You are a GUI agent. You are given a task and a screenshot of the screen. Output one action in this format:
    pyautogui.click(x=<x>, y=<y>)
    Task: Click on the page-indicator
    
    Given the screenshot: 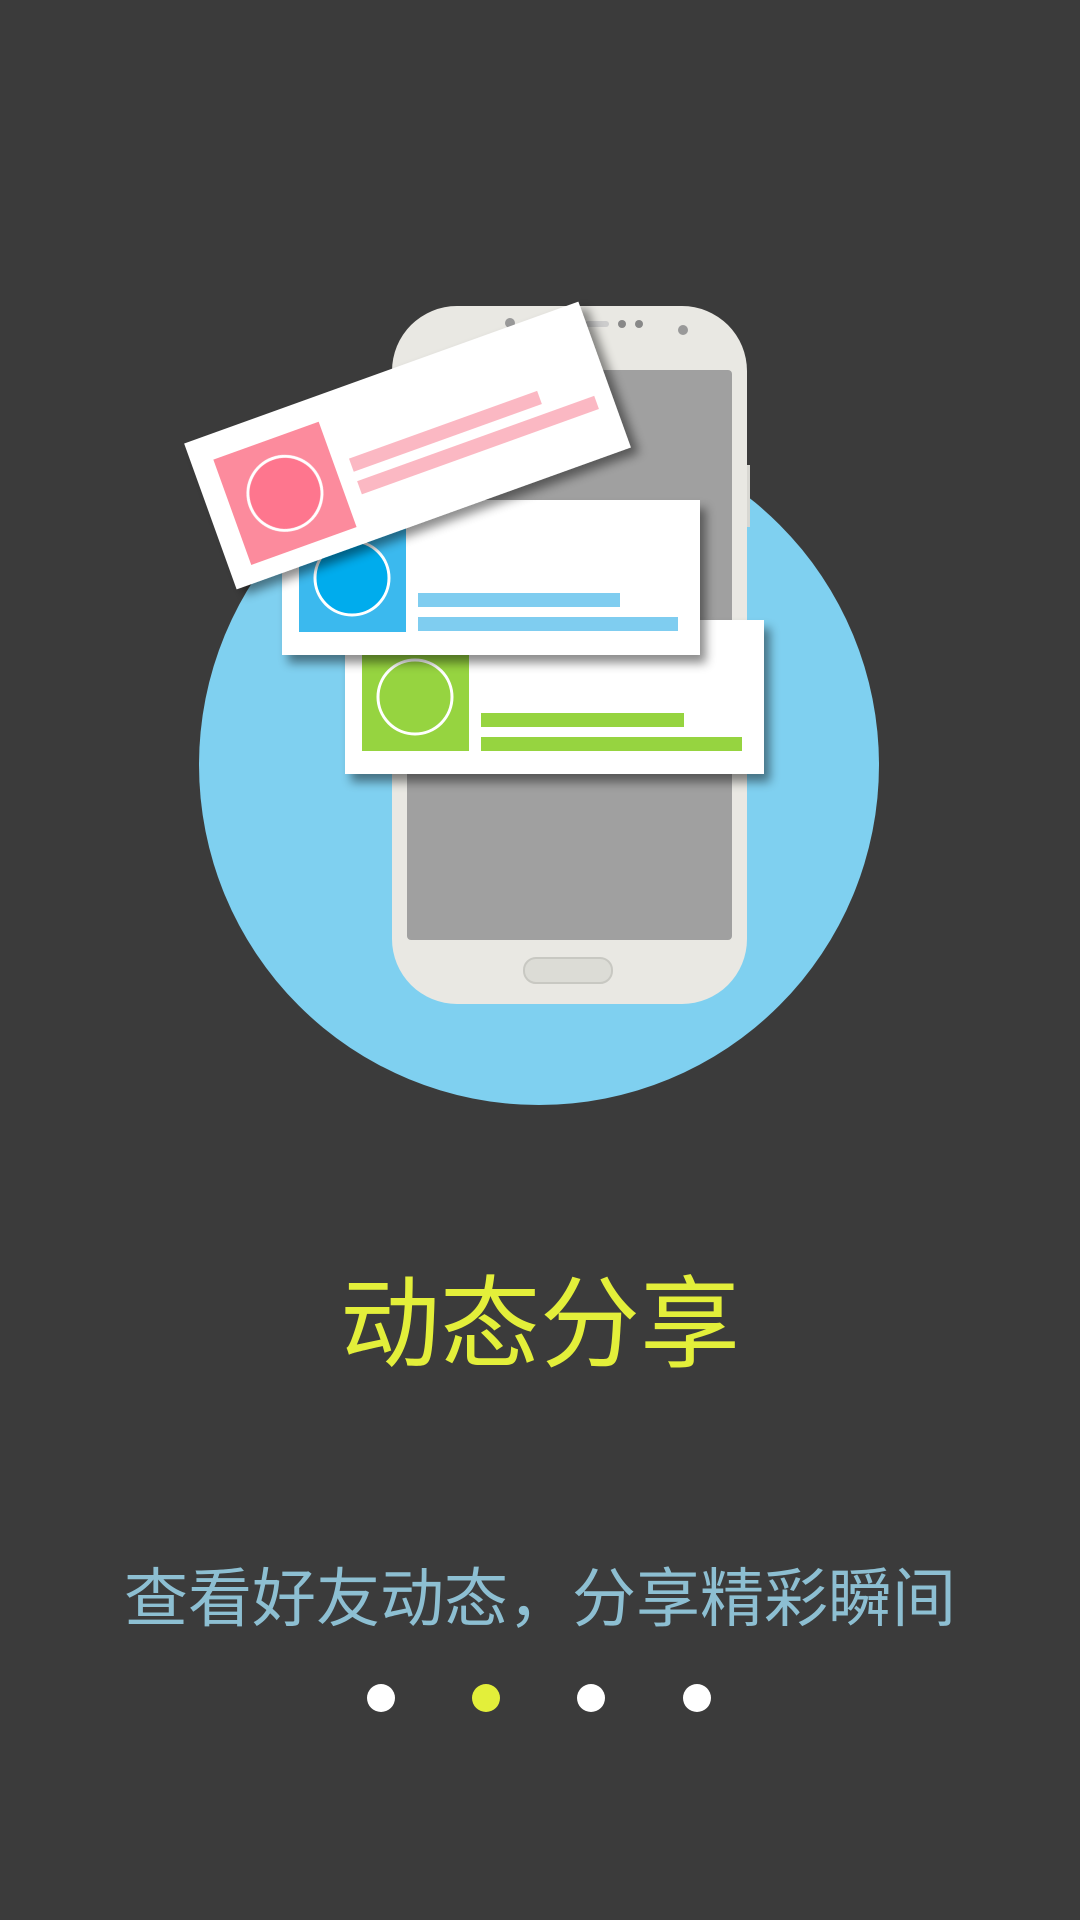 What is the action you would take?
    pyautogui.click(x=540, y=1698)
    